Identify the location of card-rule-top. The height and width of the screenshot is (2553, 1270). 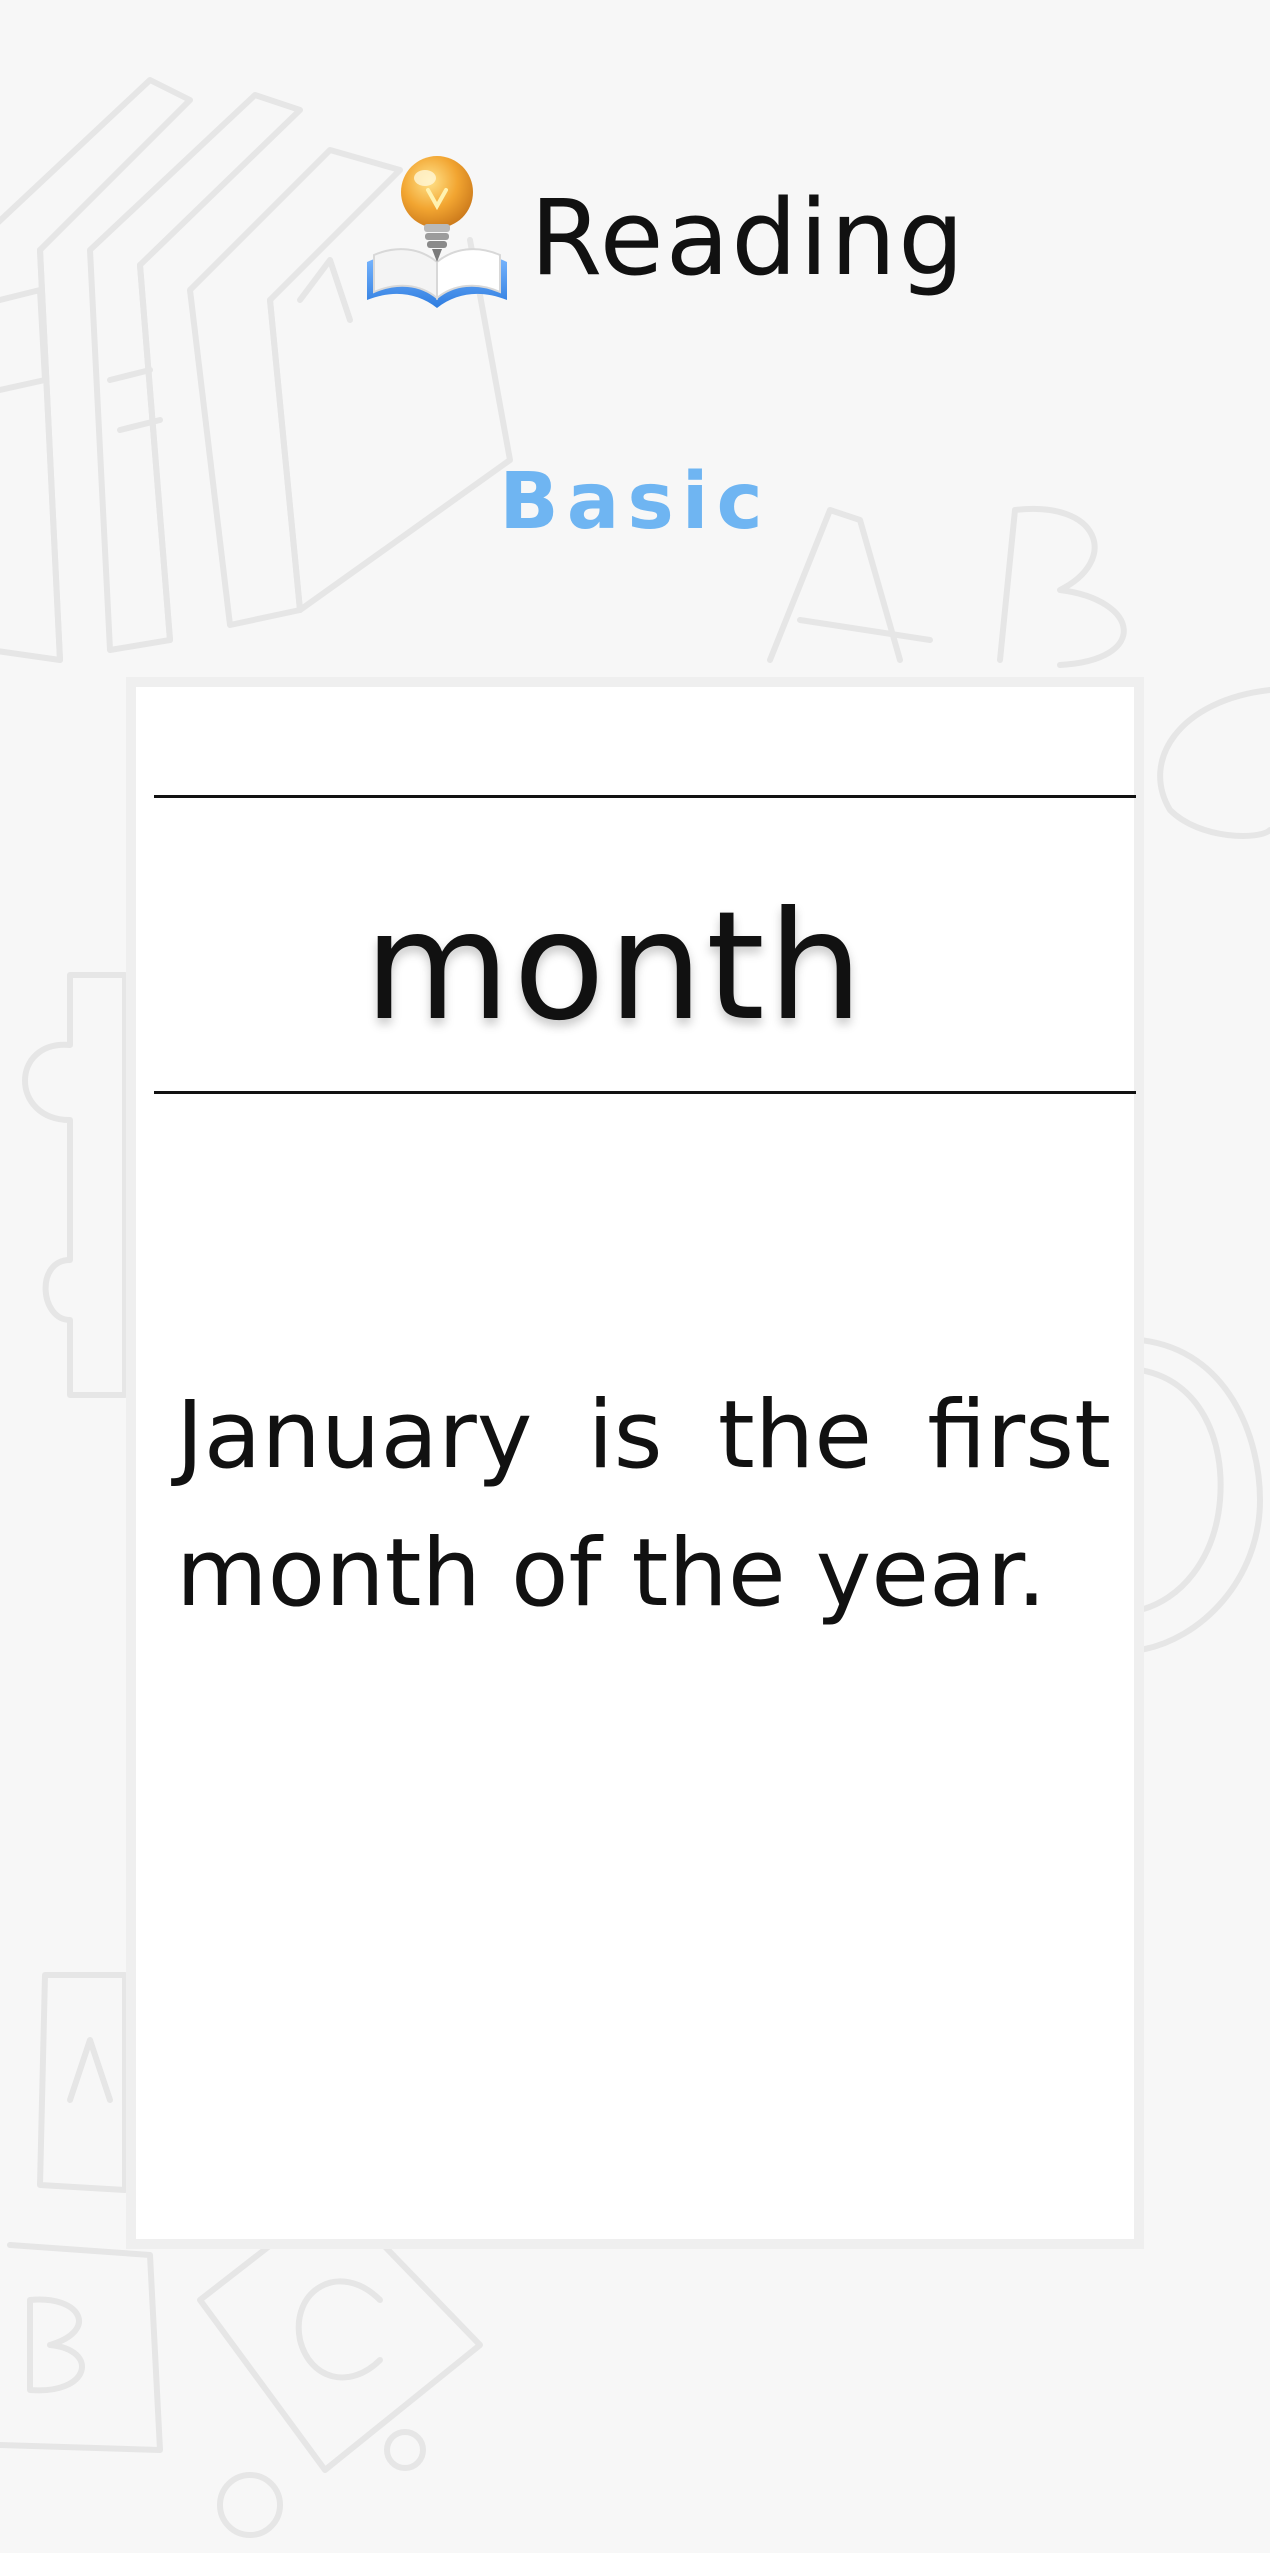
(645, 796).